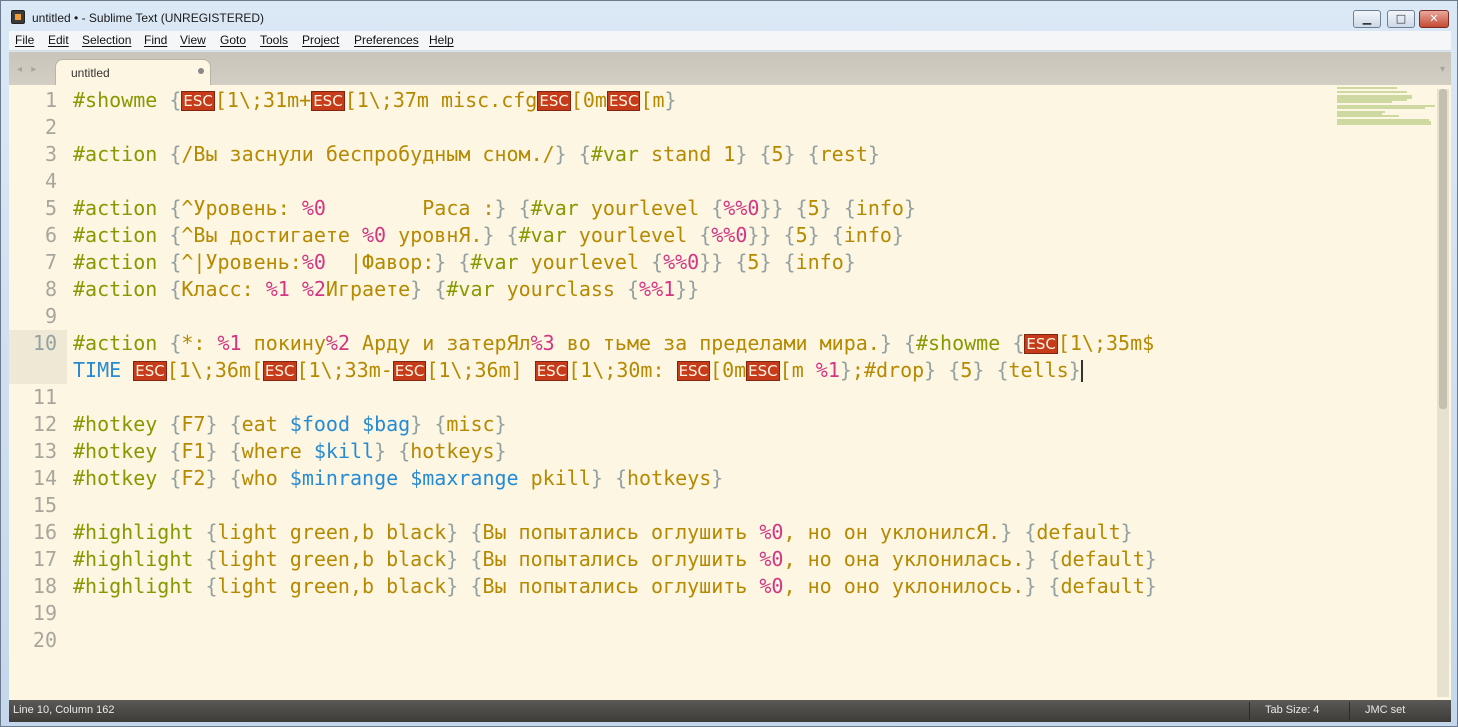  What do you see at coordinates (229, 343) in the screenshot?
I see `code-token: %1` at bounding box center [229, 343].